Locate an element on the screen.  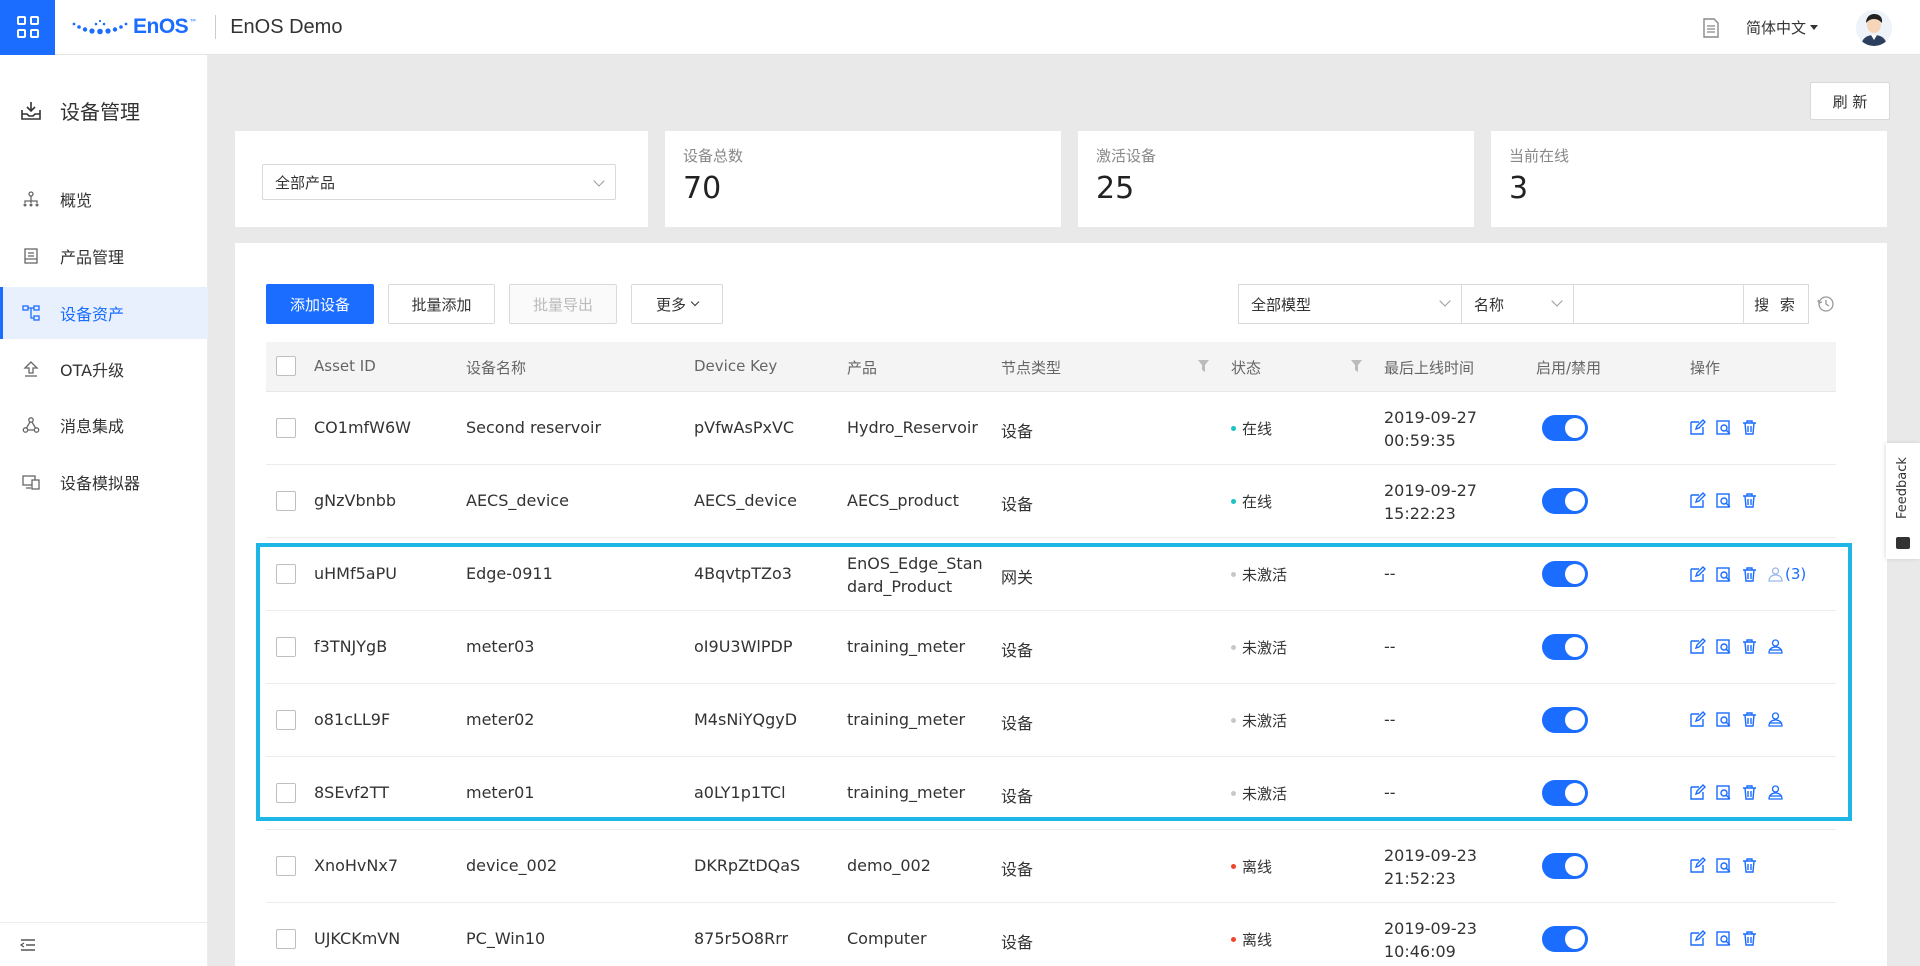
sidebar-item-simulator: 设备模拟器 is located at coordinates (104, 482).